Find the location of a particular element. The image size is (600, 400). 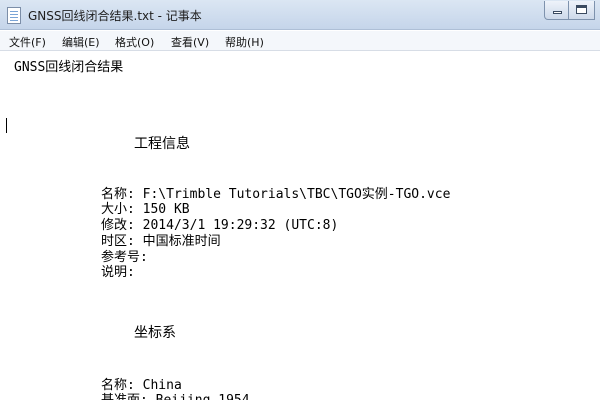

notepad-icon is located at coordinates (14, 15).